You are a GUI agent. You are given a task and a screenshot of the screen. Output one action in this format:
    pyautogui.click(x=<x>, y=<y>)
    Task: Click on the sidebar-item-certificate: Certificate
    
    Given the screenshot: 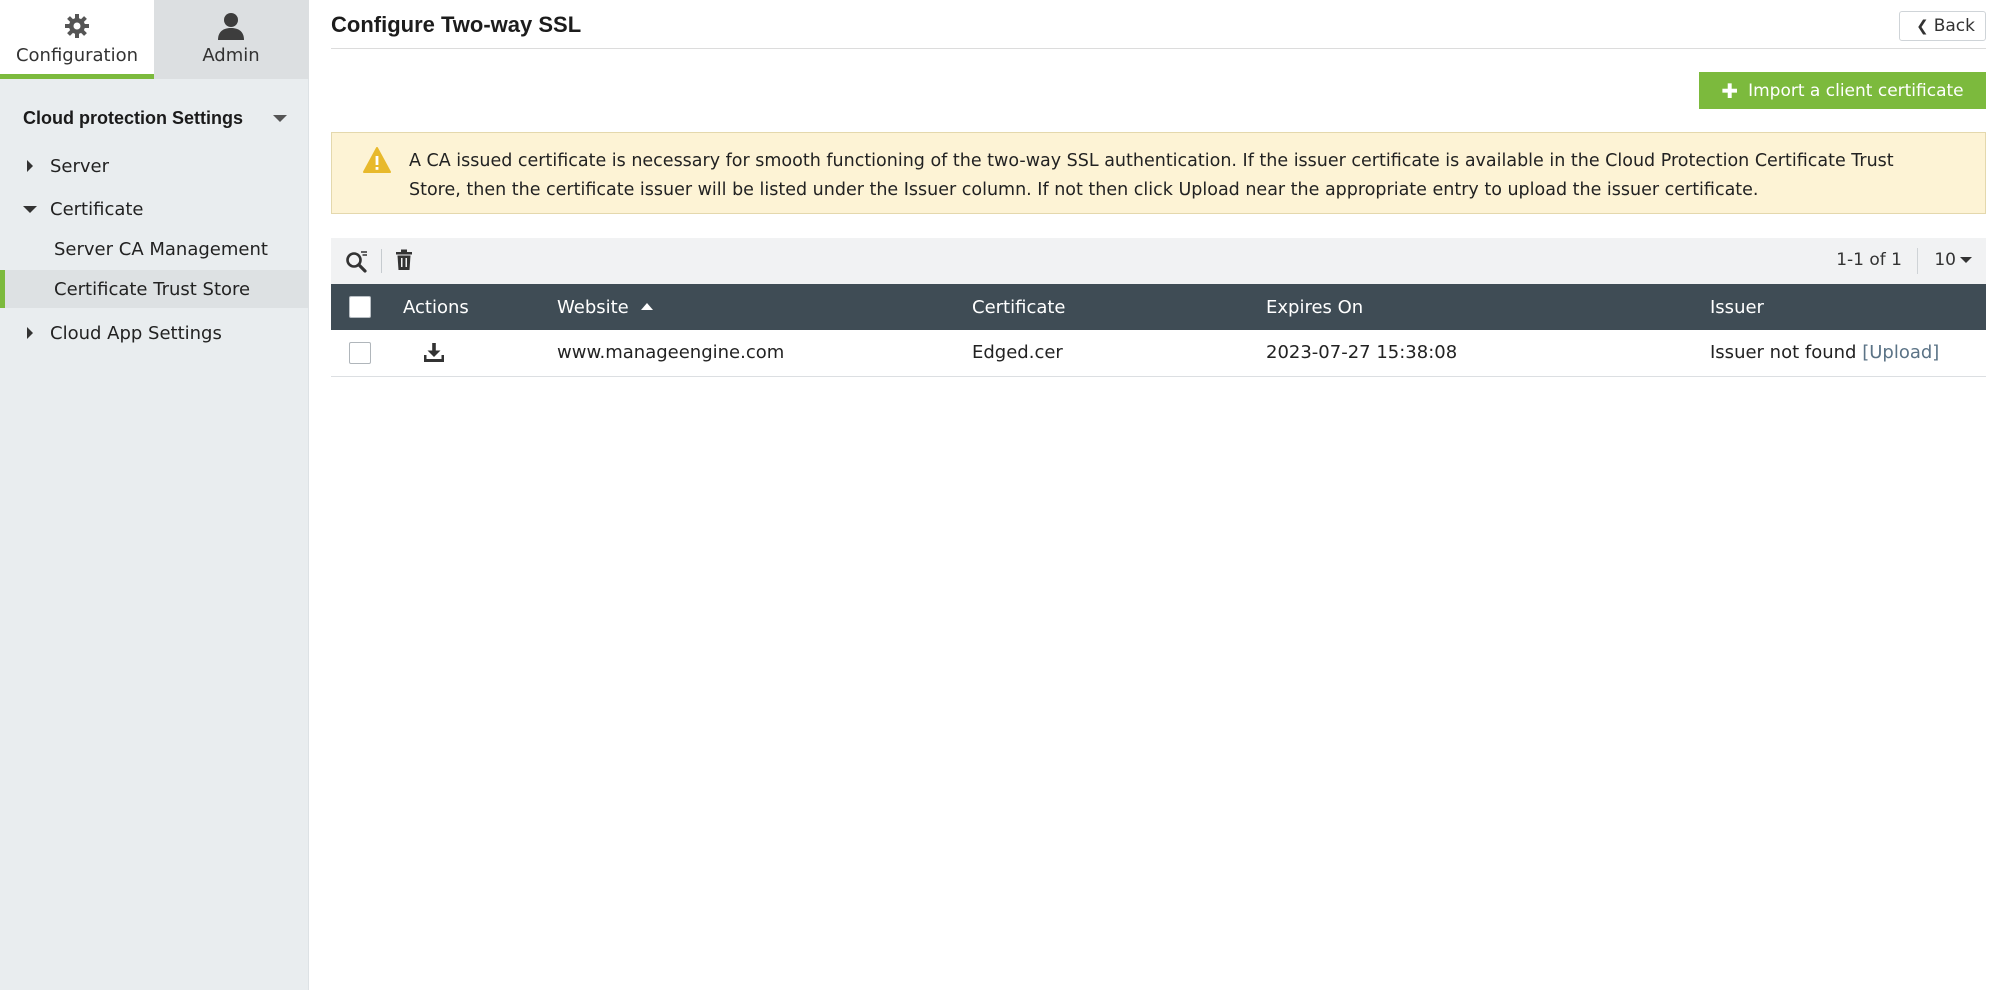 What is the action you would take?
    pyautogui.click(x=154, y=209)
    